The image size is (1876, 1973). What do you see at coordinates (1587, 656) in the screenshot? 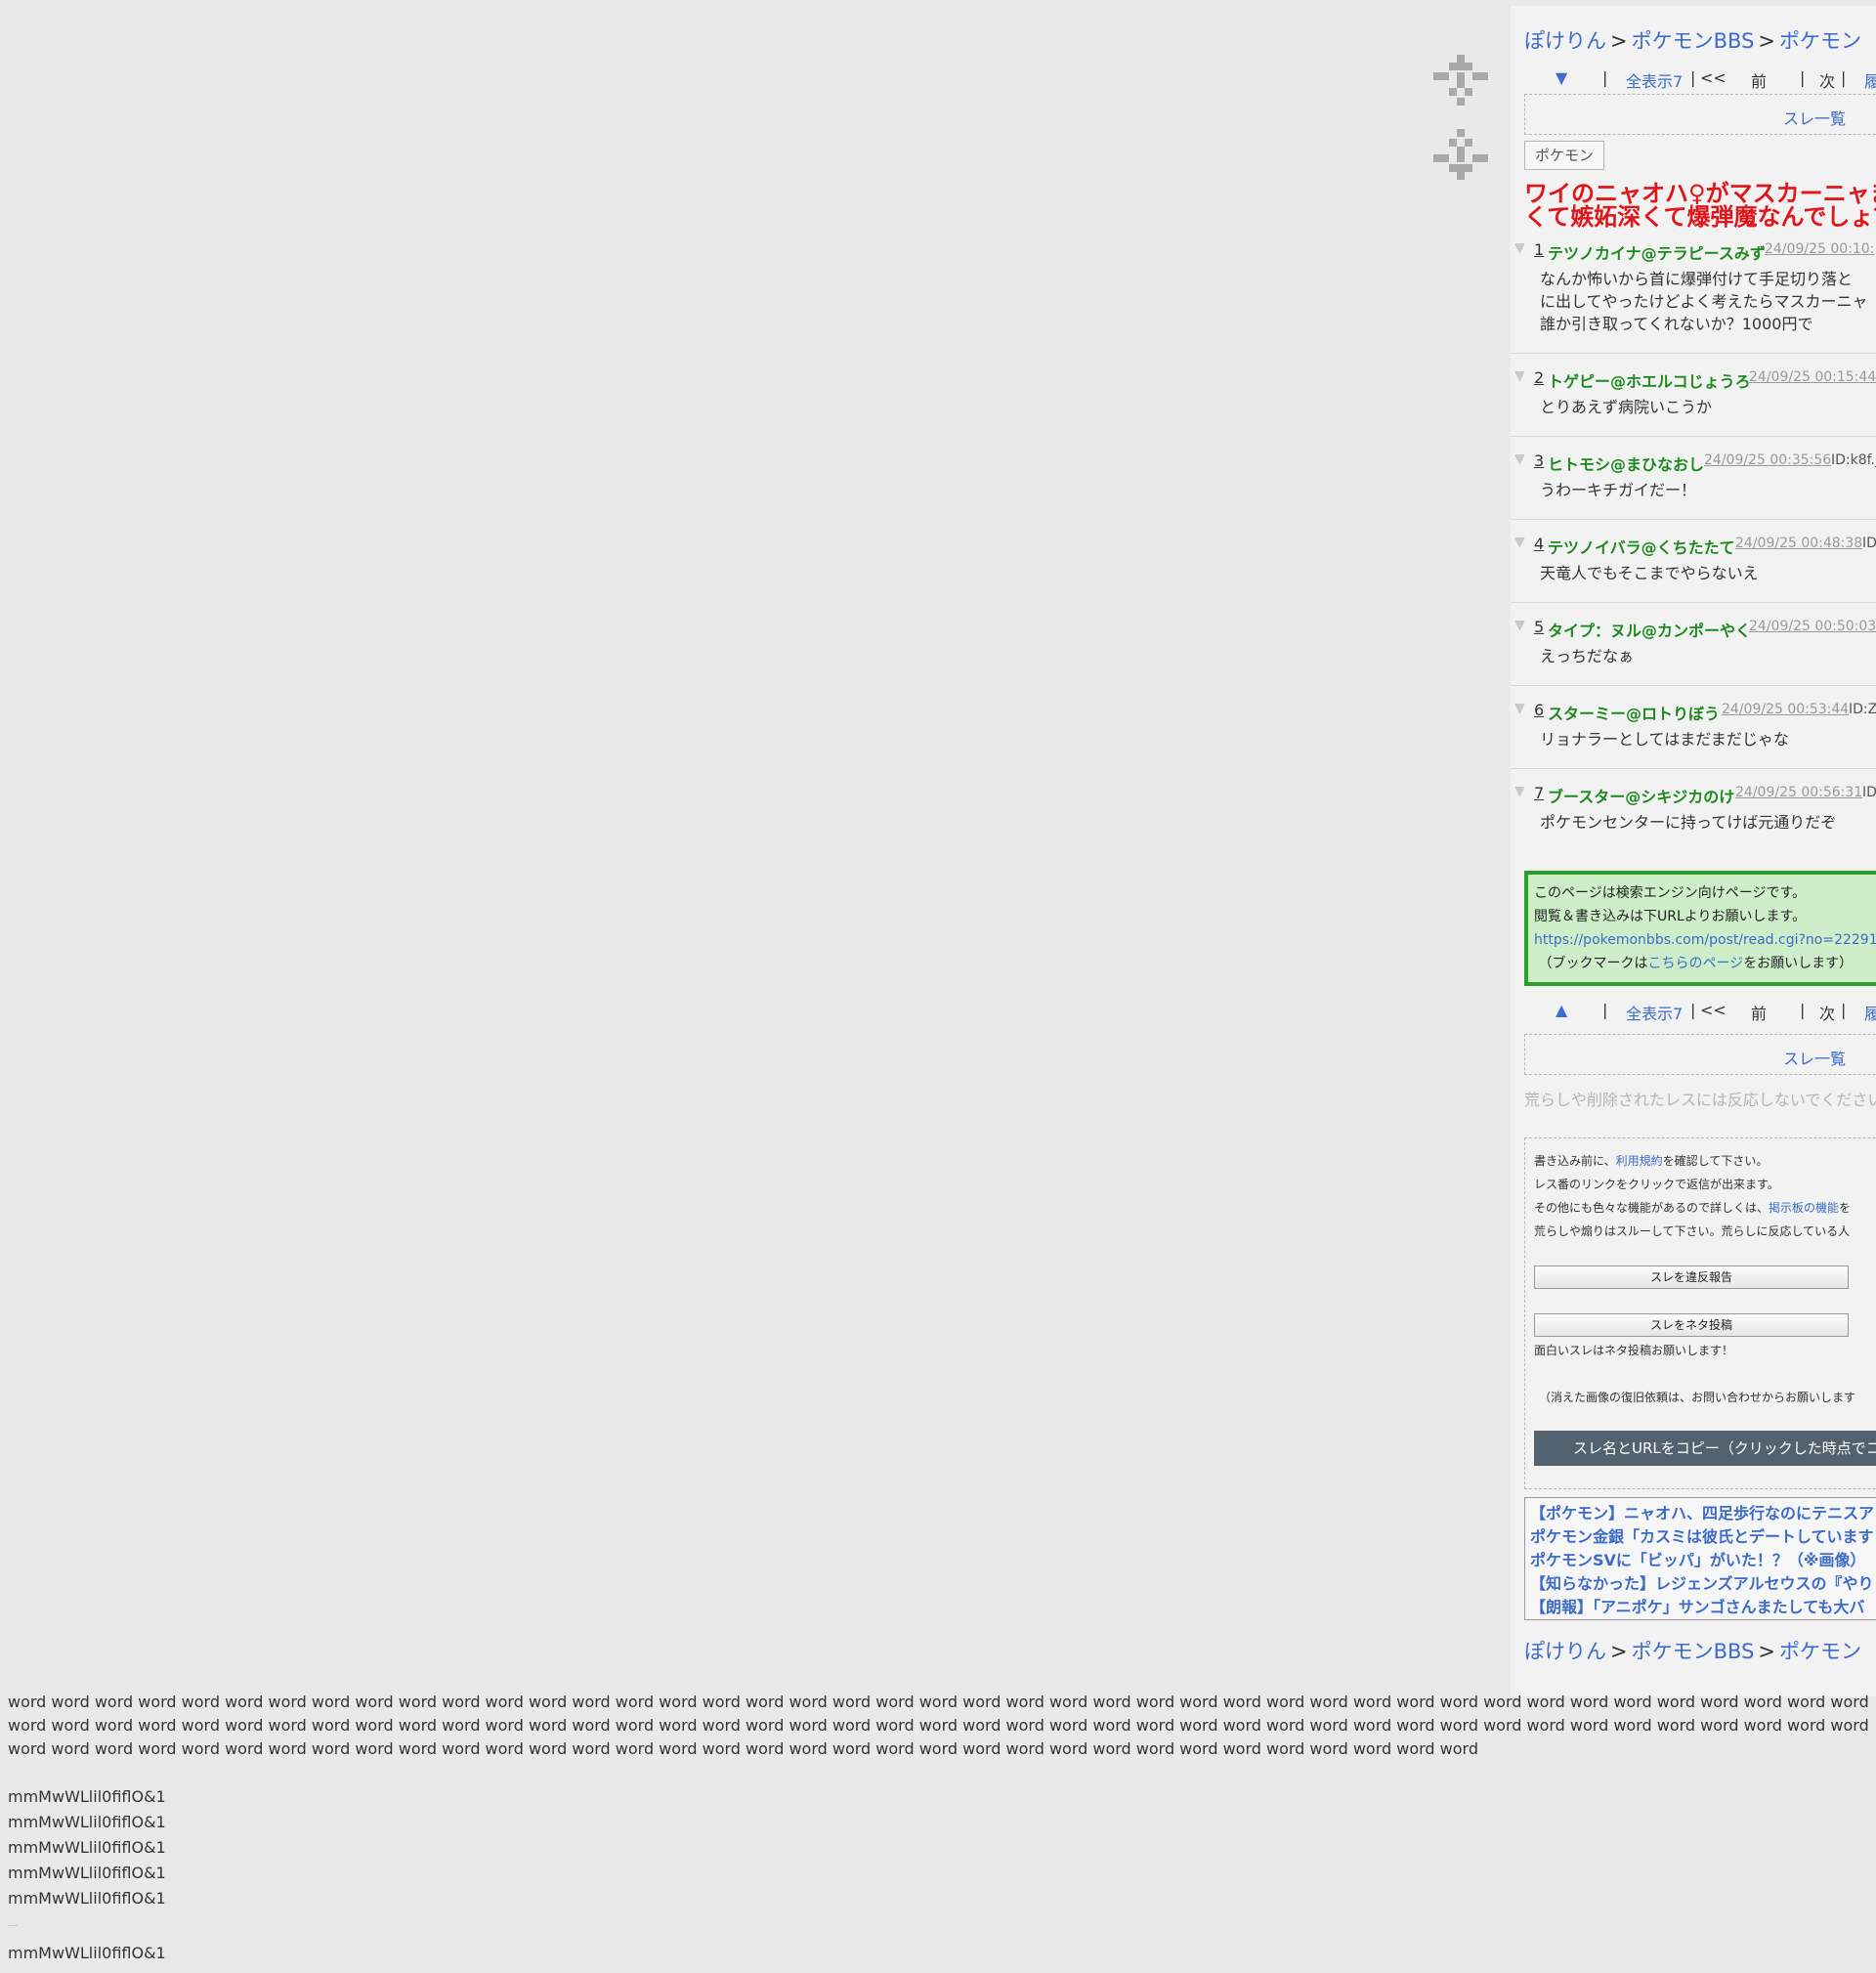
I see `post-body: えっちだなぁ` at bounding box center [1587, 656].